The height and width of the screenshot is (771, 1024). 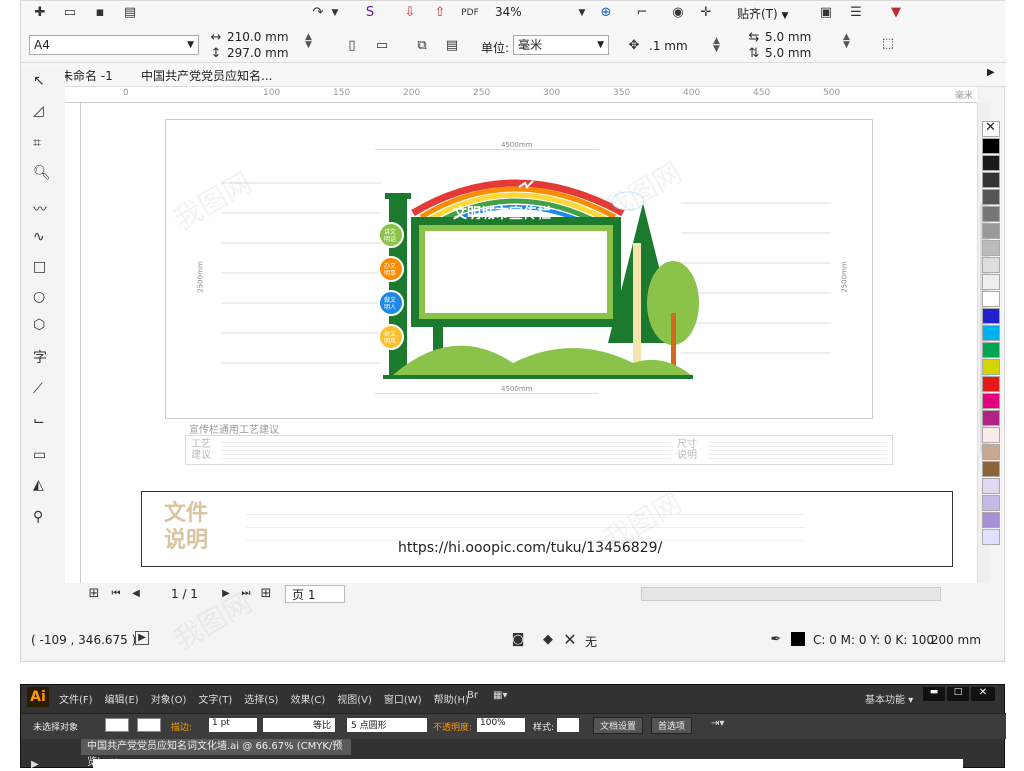 What do you see at coordinates (568, 725) in the screenshot?
I see `style-swatch` at bounding box center [568, 725].